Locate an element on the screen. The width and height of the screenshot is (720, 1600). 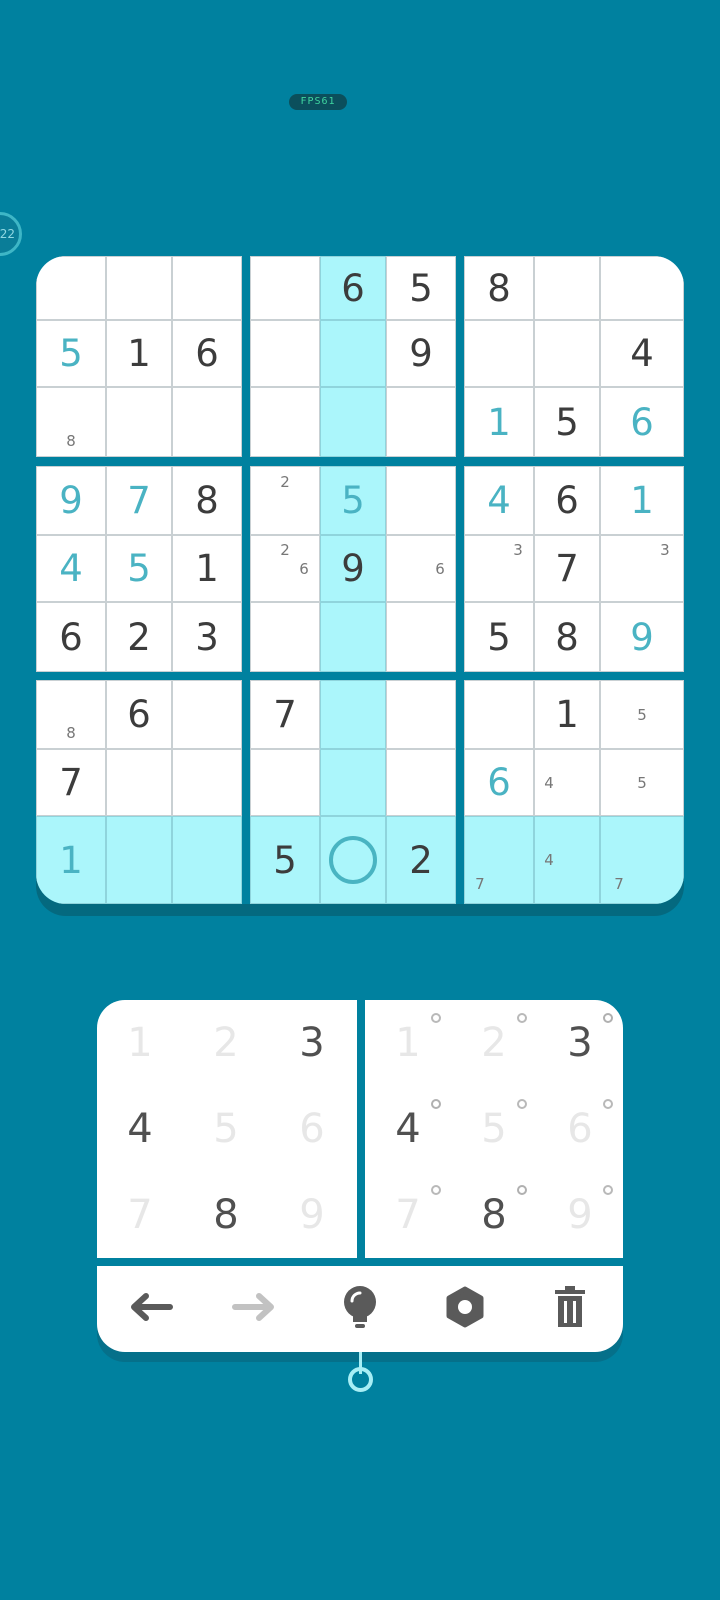
note-key-1: 1 is located at coordinates (408, 1043).